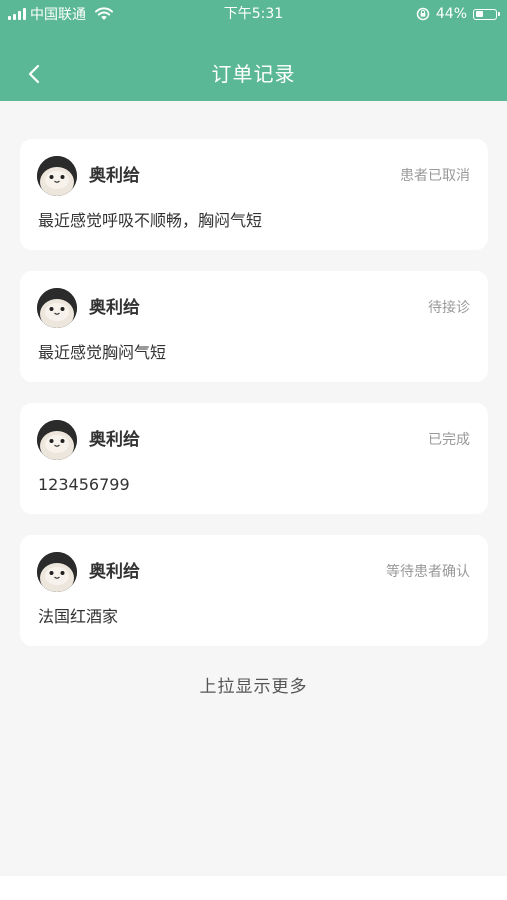  I want to click on app-header: 中国联通 下午5:31 44% 订单记录, so click(253, 50).